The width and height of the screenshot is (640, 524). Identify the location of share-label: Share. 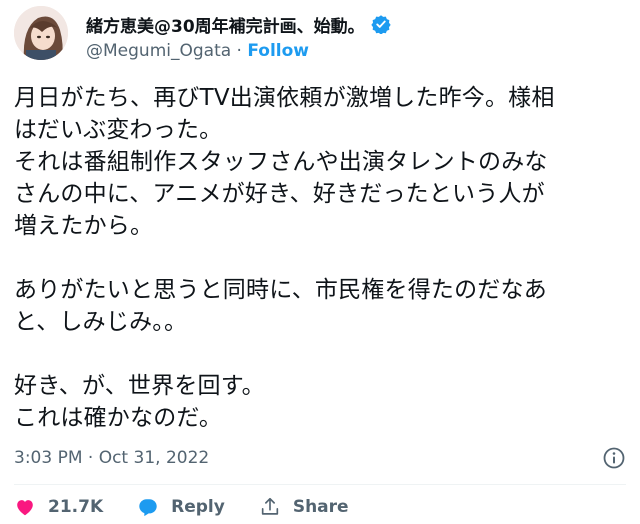
(320, 507).